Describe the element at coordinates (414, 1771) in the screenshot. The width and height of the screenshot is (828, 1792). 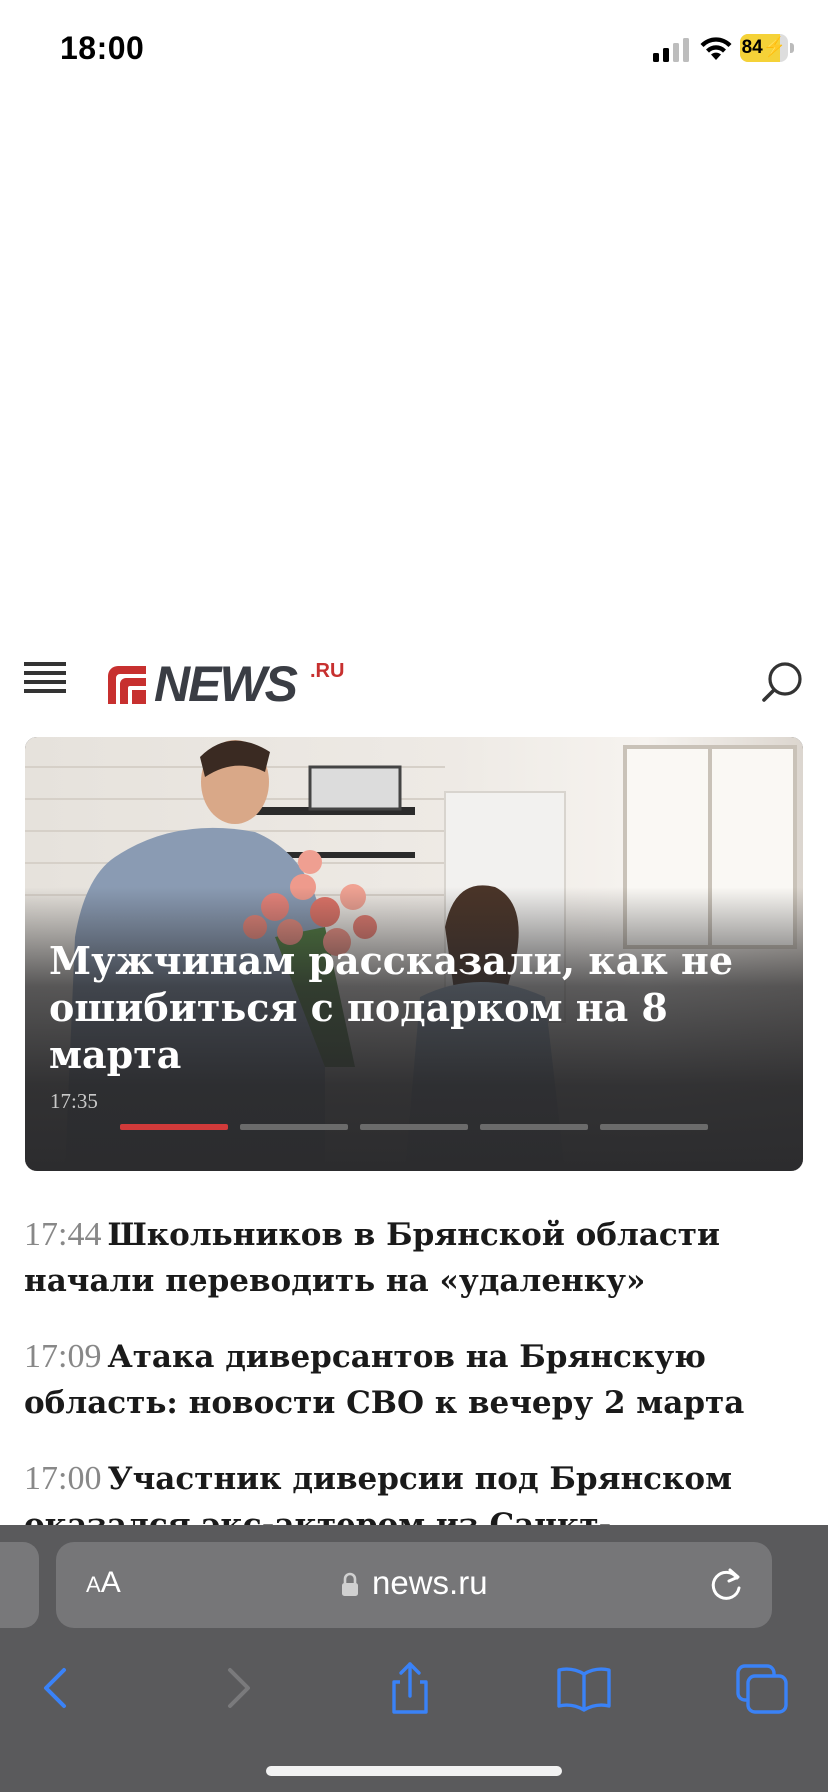
I see `home-indicator` at that location.